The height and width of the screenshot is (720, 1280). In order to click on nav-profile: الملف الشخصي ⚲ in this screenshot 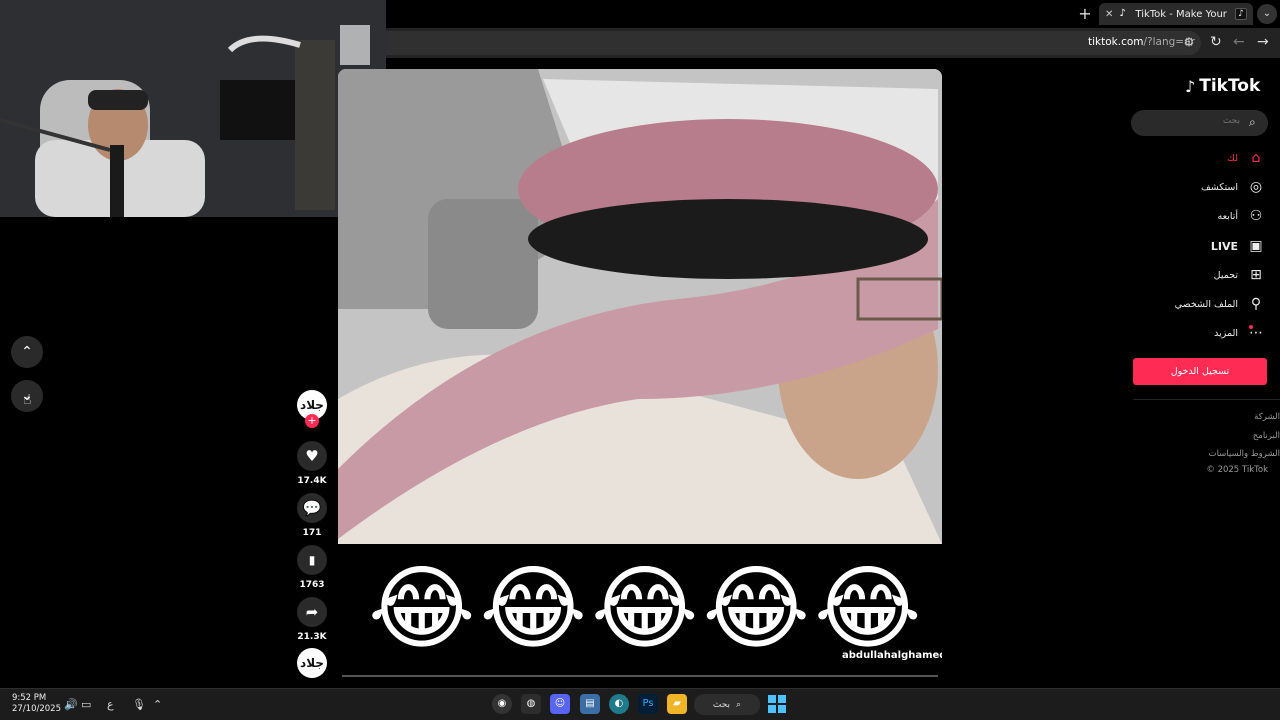, I will do `click(1219, 304)`.